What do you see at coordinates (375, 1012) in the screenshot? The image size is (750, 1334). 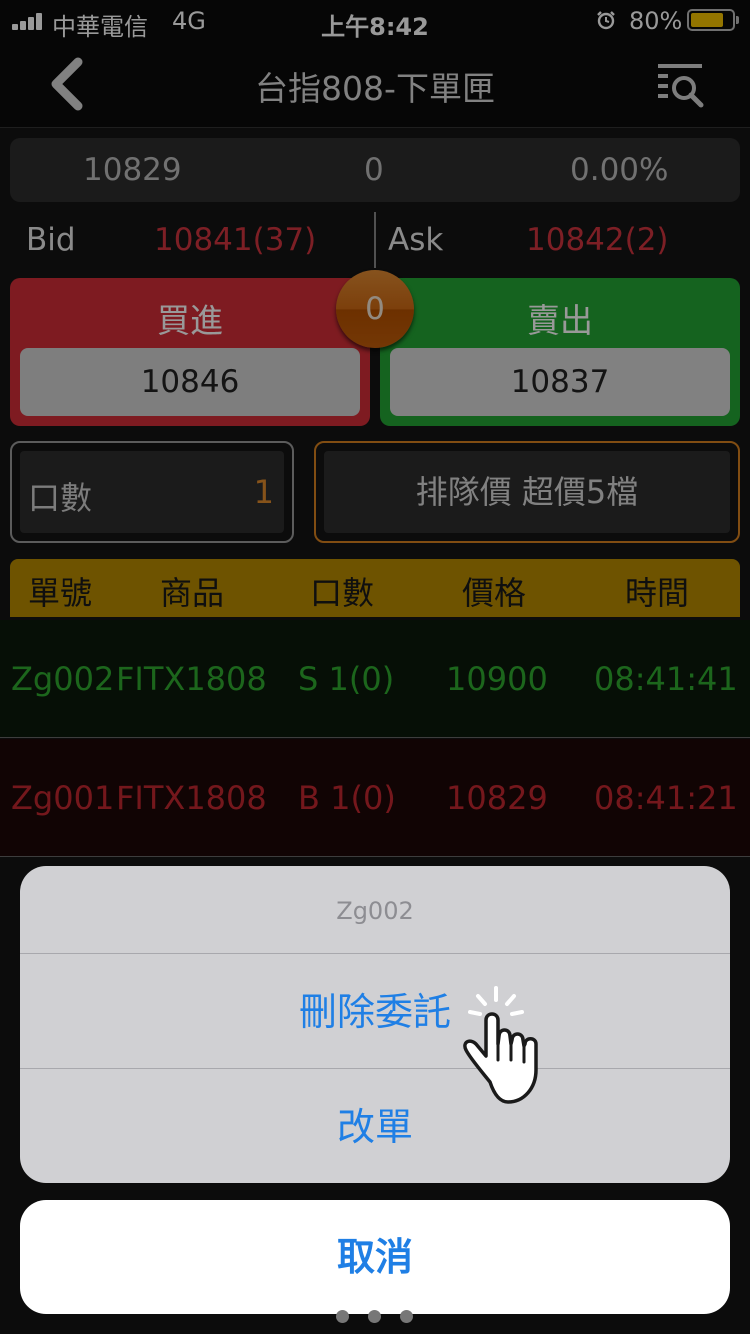 I see `delete-order-button: 刪除委託` at bounding box center [375, 1012].